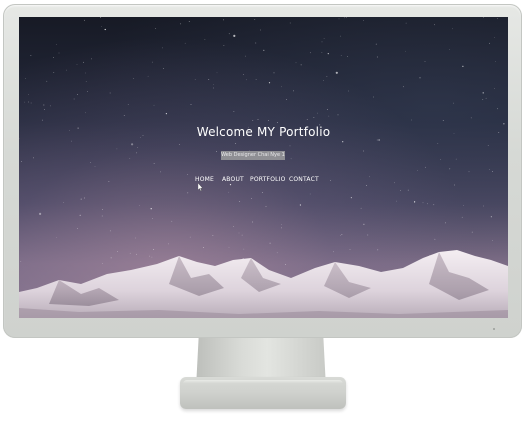 The width and height of the screenshot is (526, 422). What do you see at coordinates (253, 155) in the screenshot?
I see `tagline-badge: Web Designer Chai Nye 1` at bounding box center [253, 155].